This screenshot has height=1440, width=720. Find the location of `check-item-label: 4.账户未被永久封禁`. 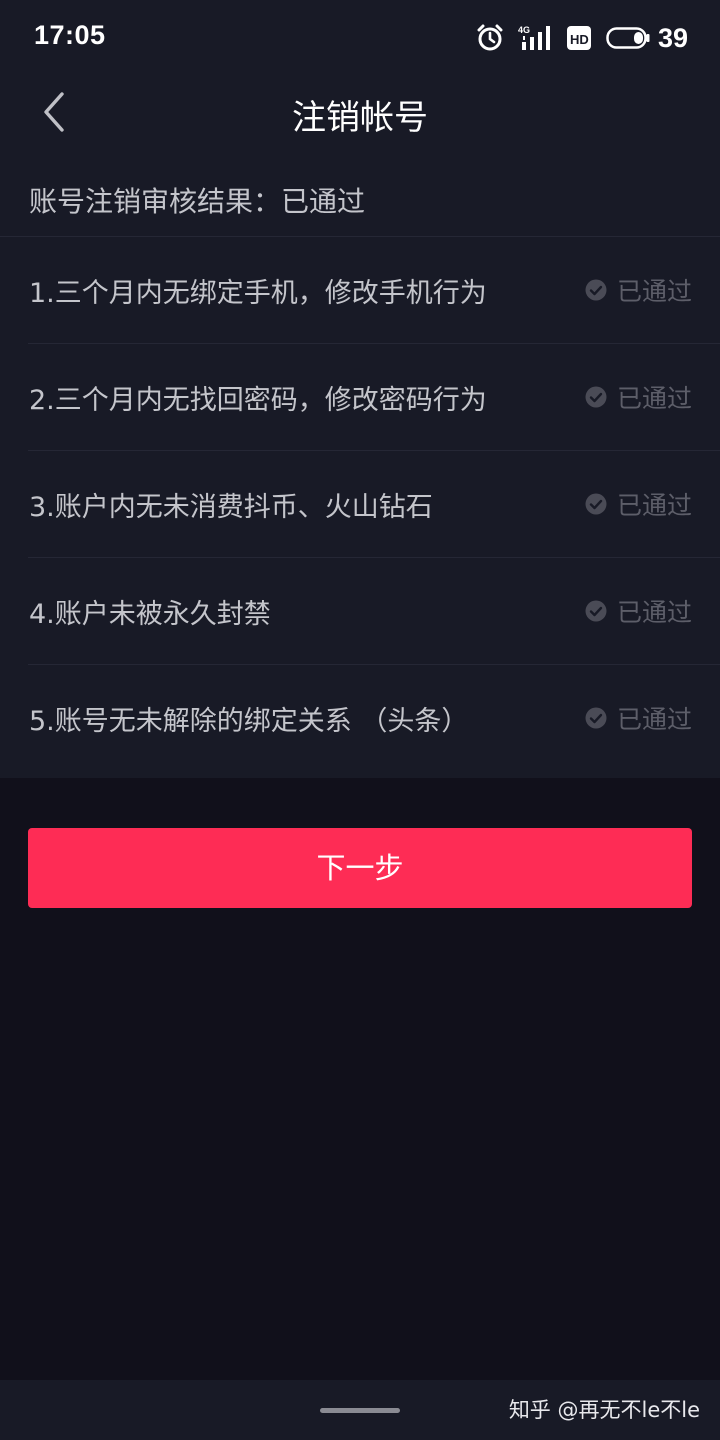

check-item-label: 4.账户未被永久封禁 is located at coordinates (150, 614).